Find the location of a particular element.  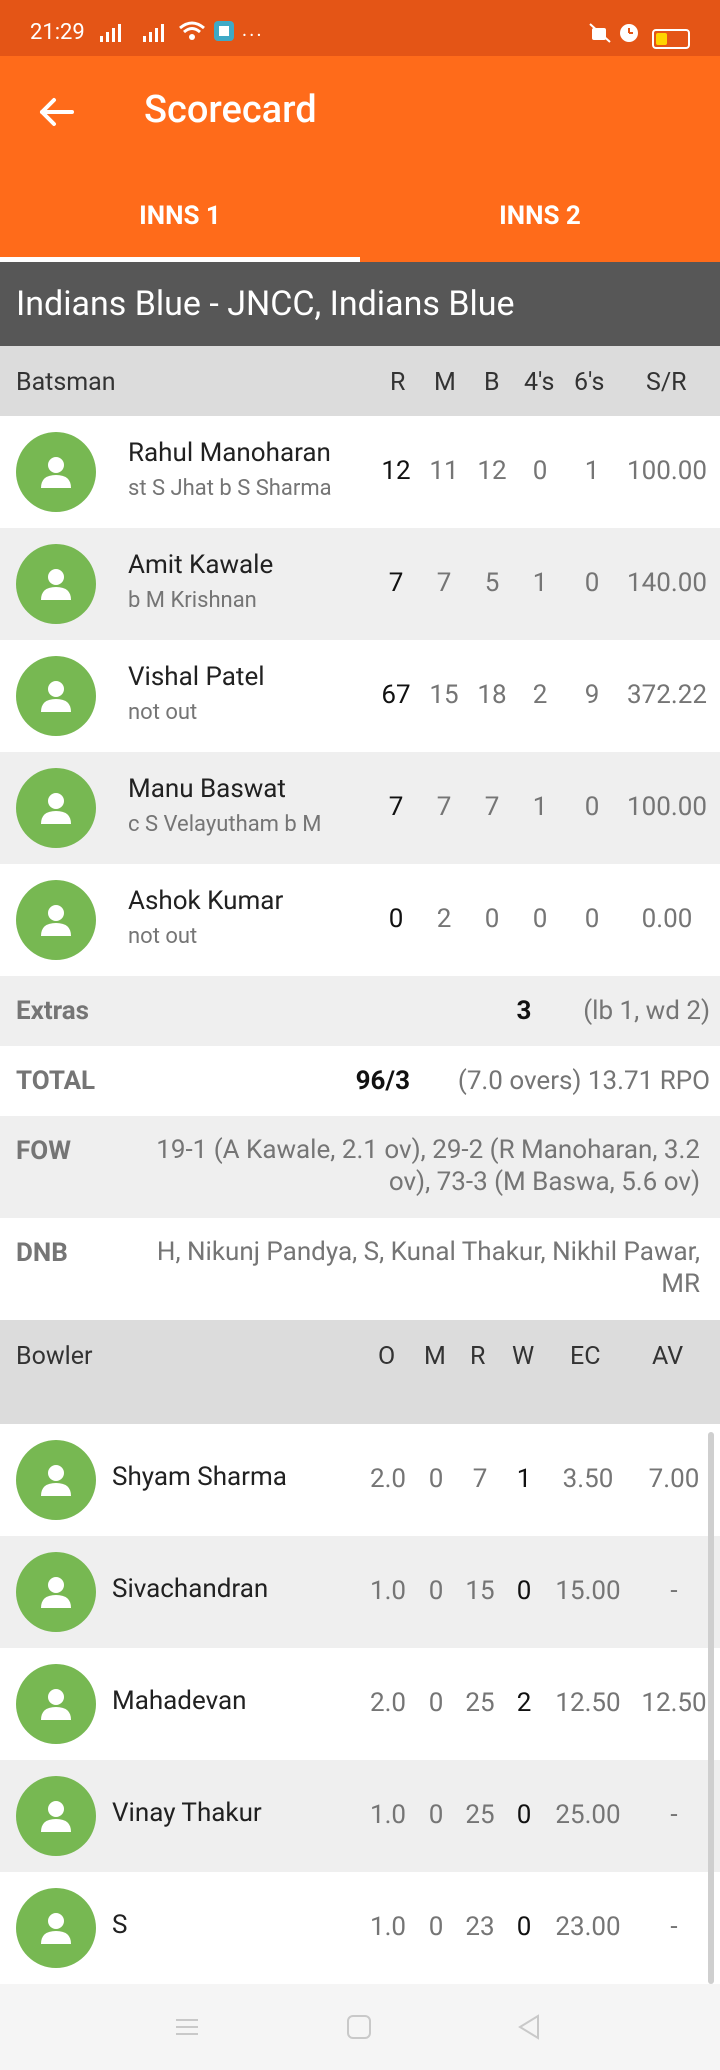

app-bar: Scorecard INNS 1 INNS 2 is located at coordinates (360, 159).